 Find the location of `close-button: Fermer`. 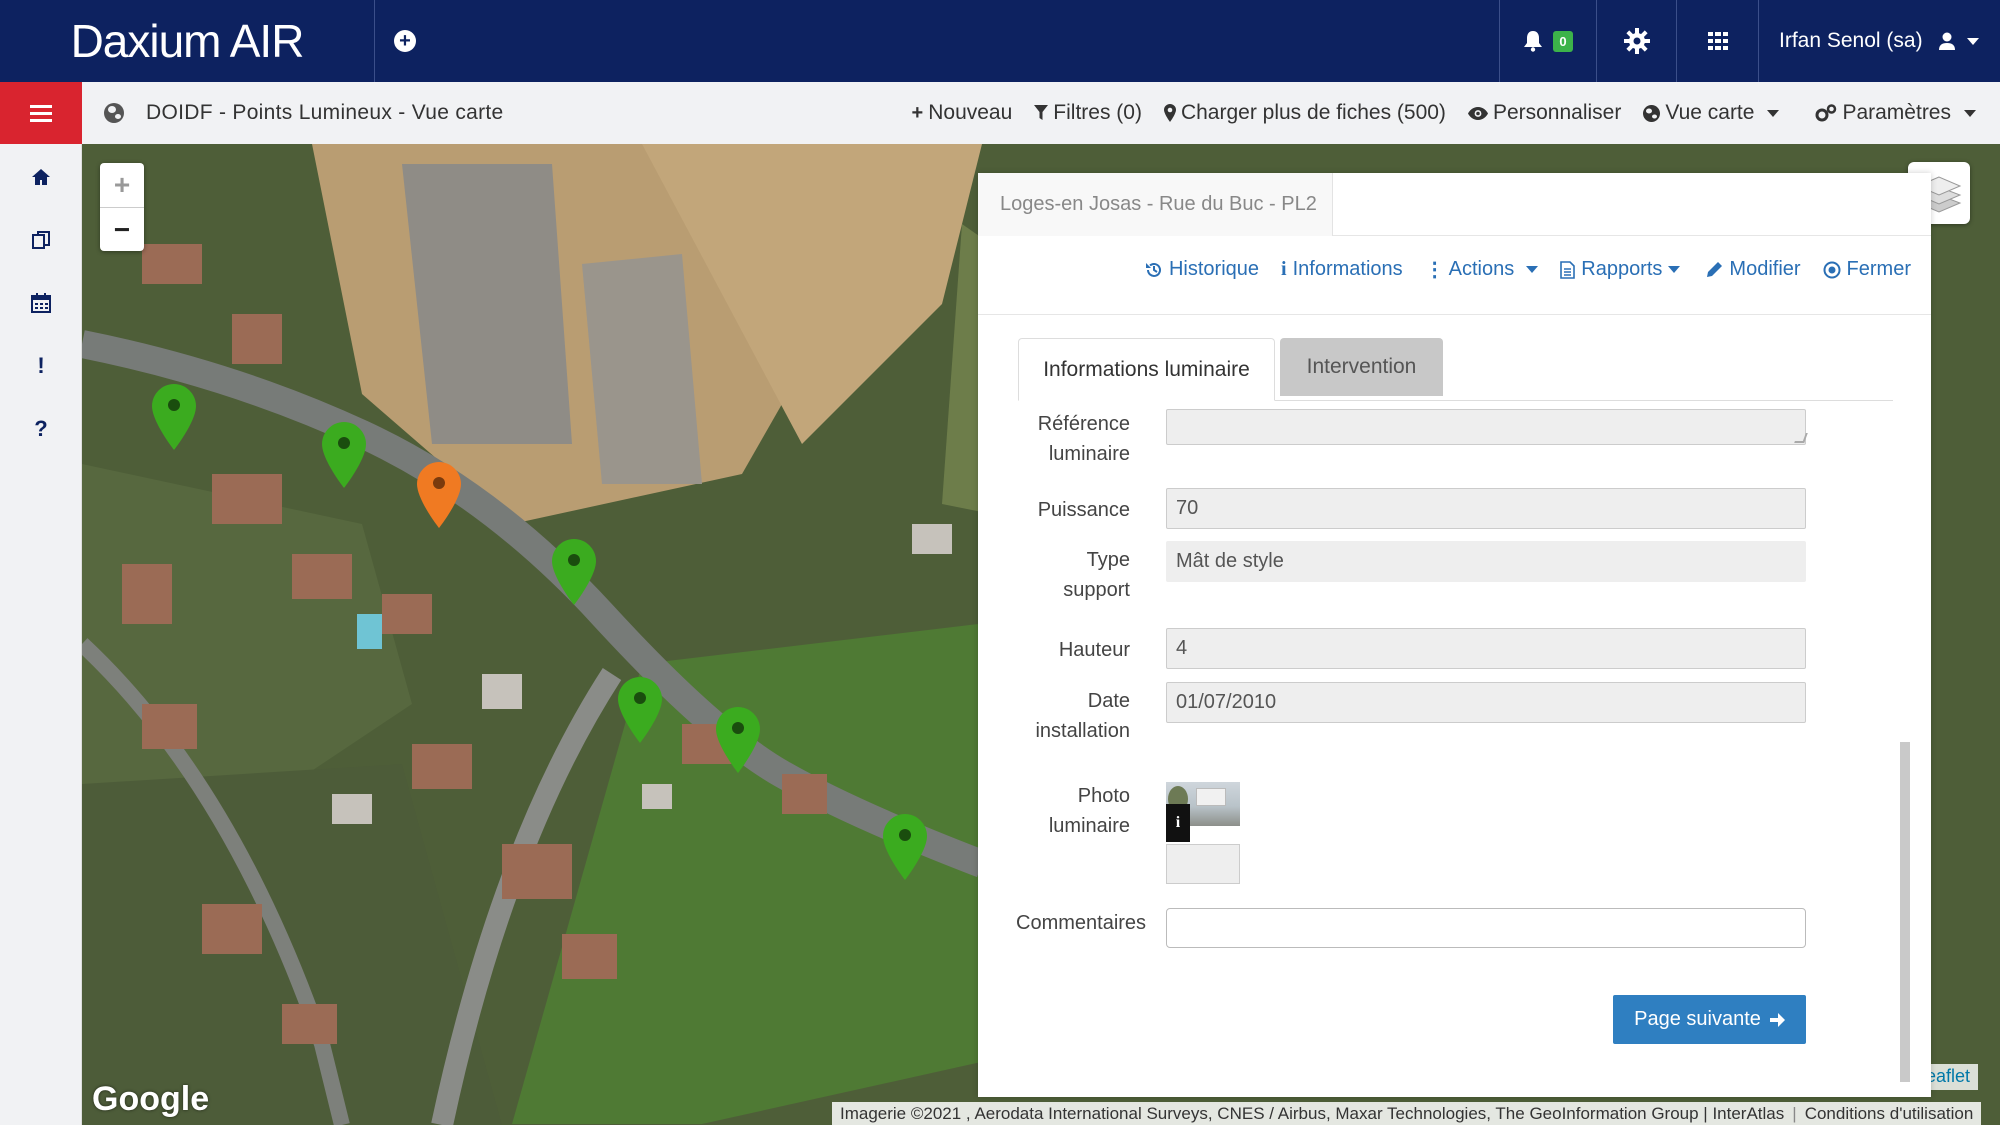

close-button: Fermer is located at coordinates (1867, 269).